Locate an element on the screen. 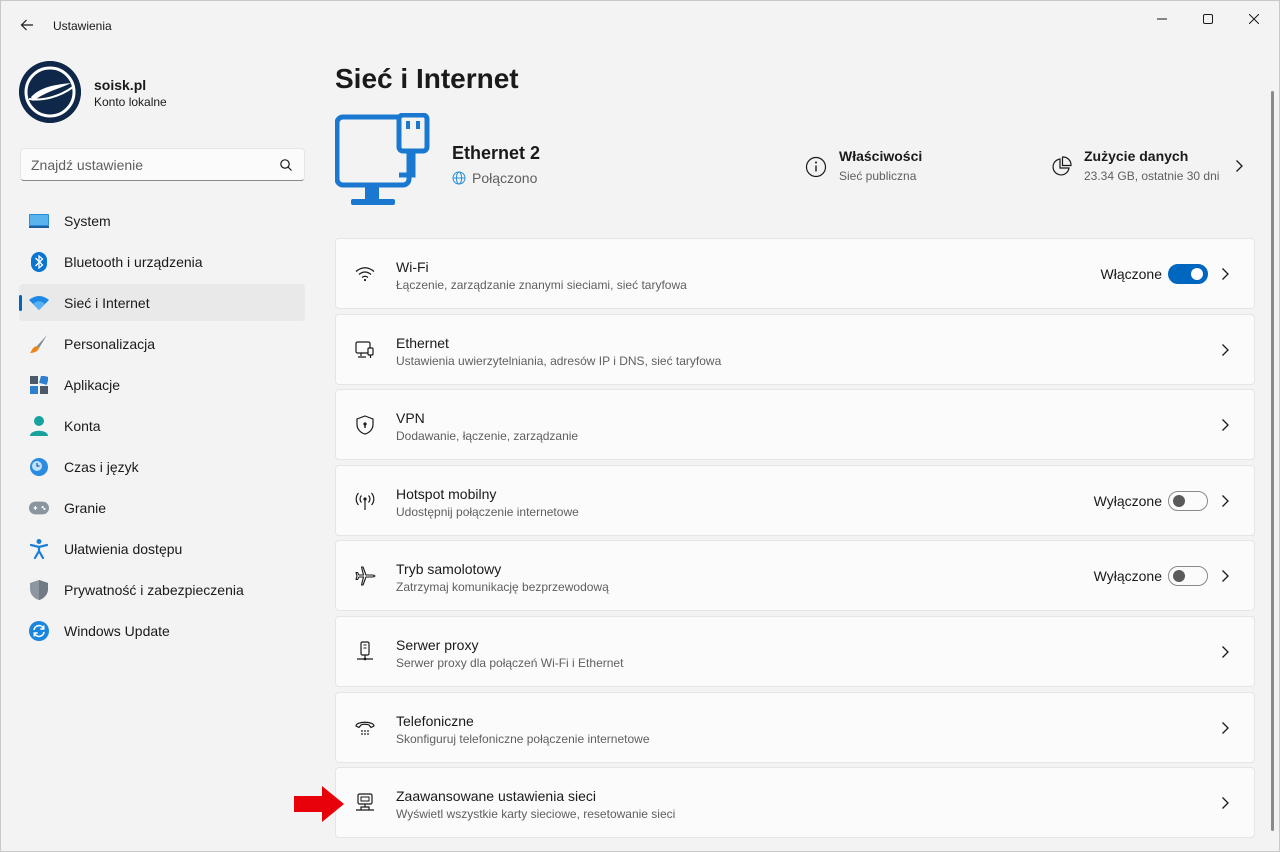  user-profile: soisk.pl Konto lokalne is located at coordinates (164, 92).